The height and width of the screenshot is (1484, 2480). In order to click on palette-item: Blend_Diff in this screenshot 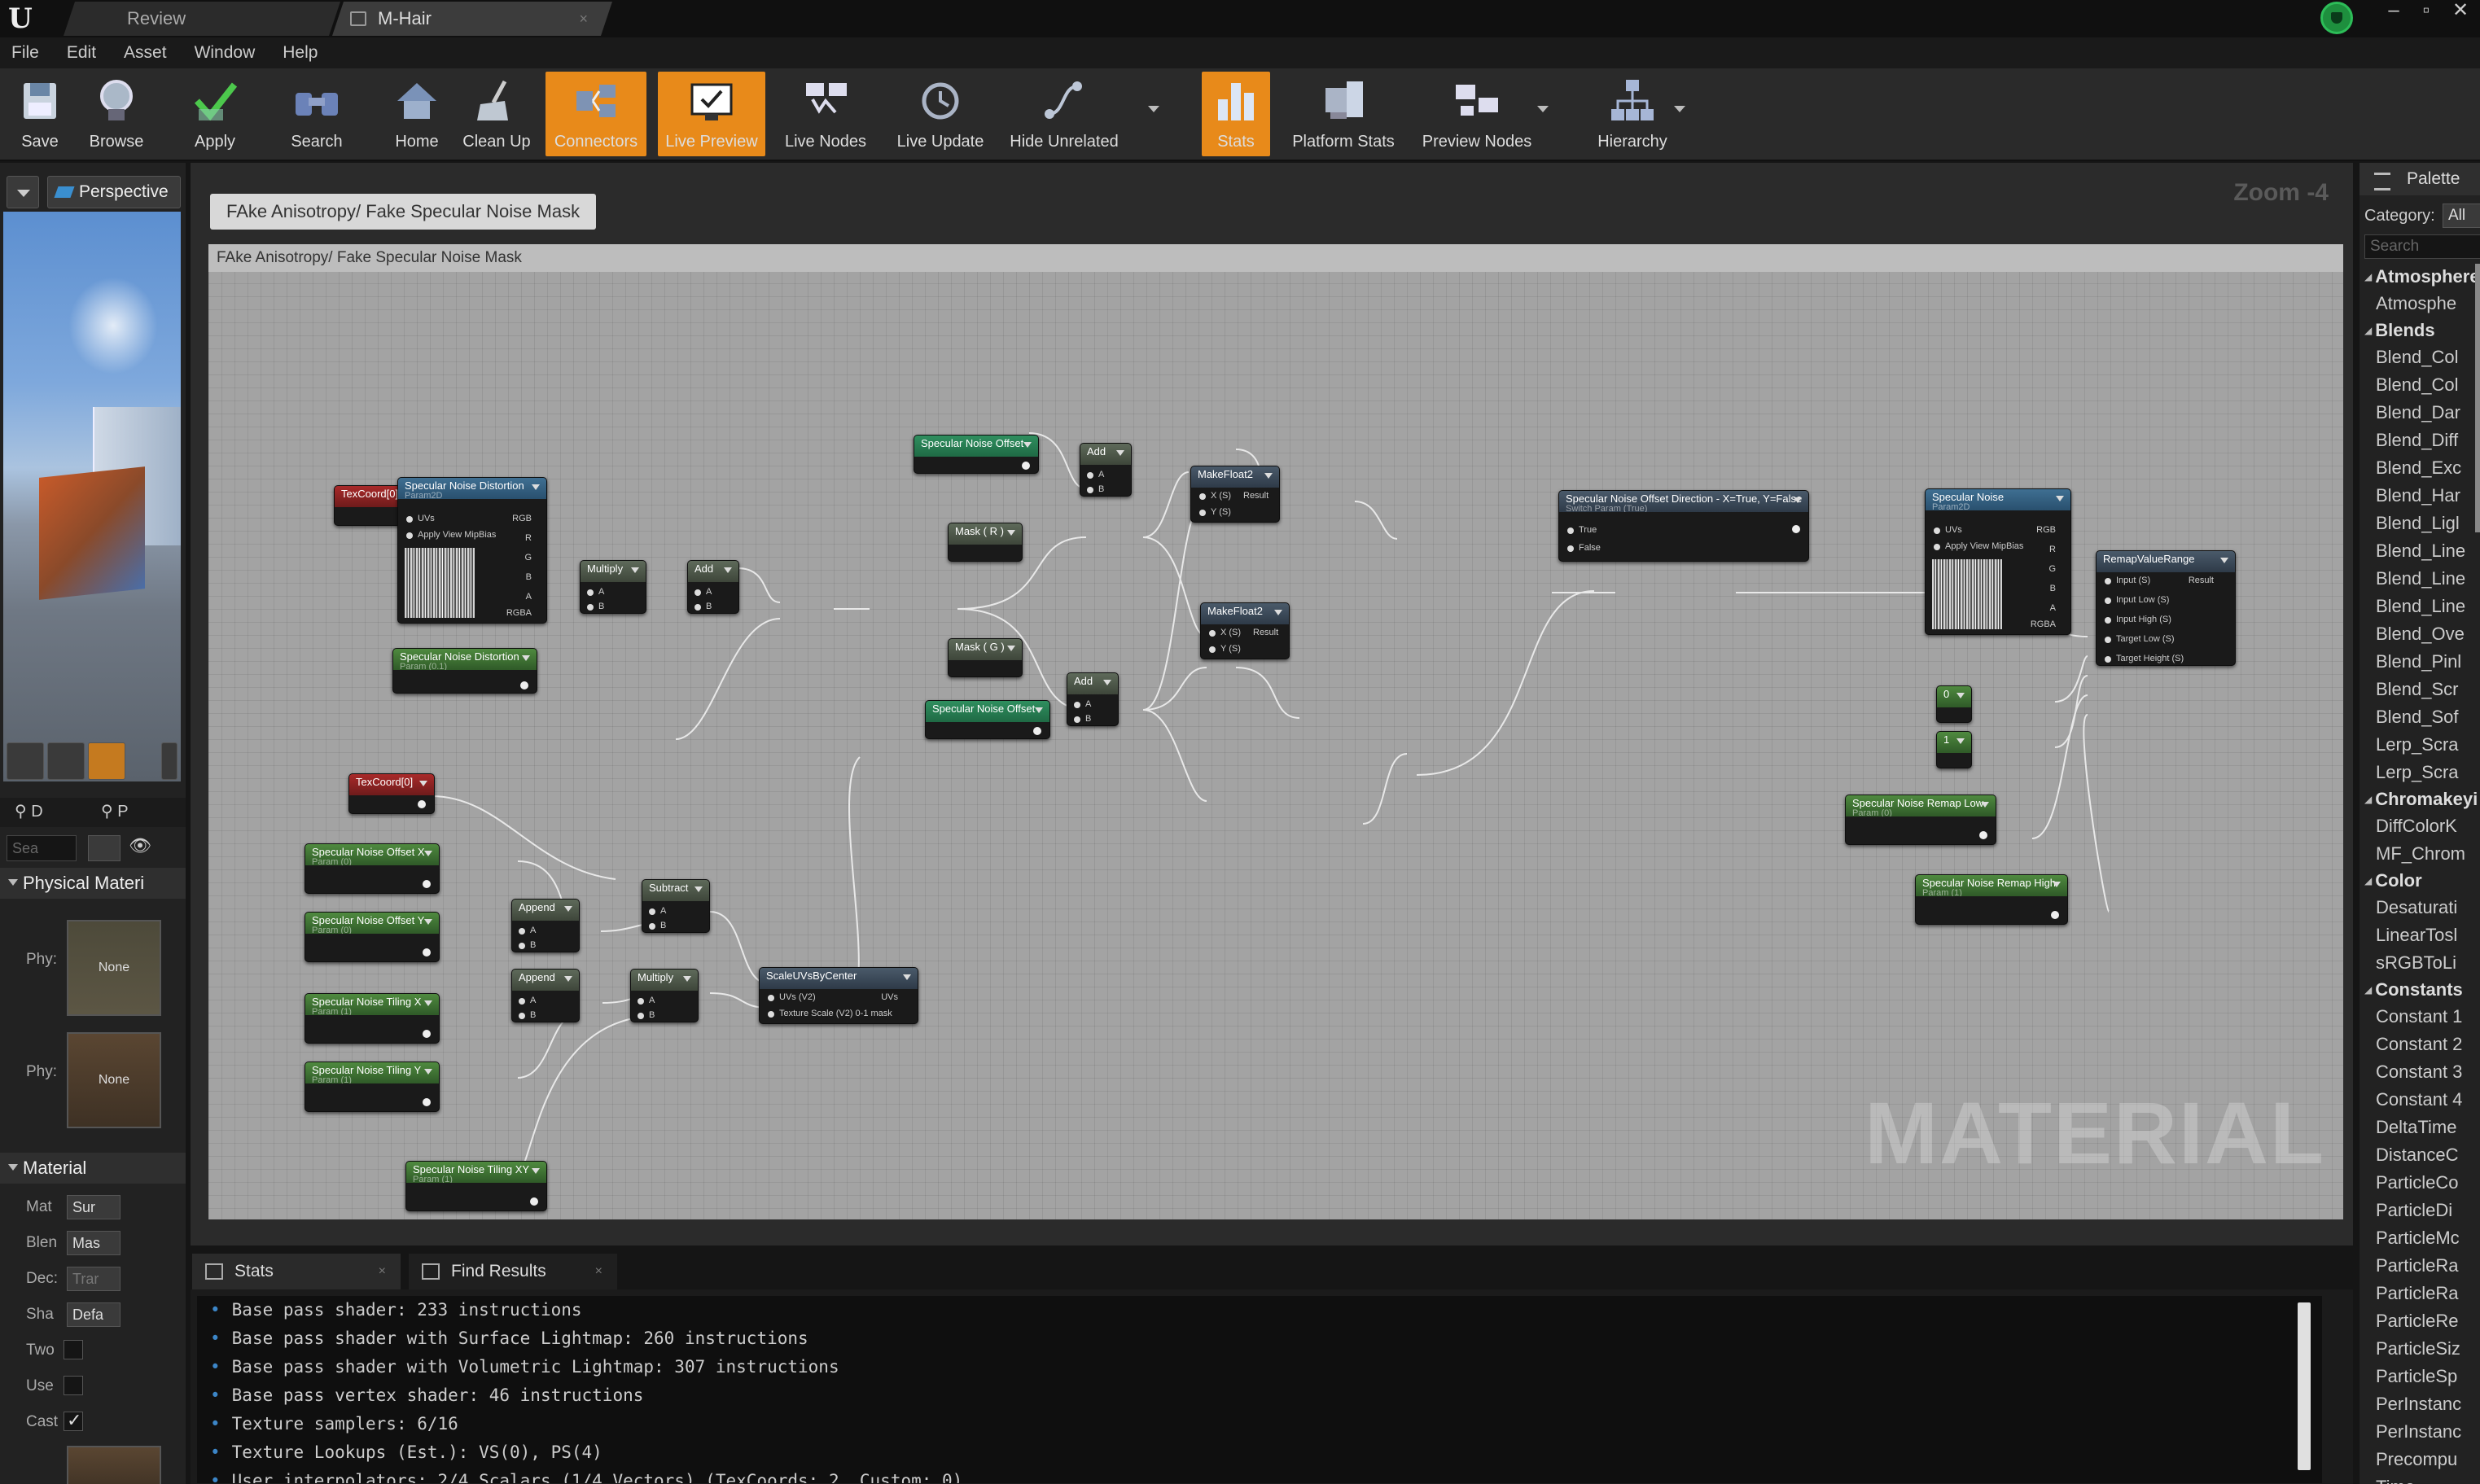, I will do `click(2420, 440)`.